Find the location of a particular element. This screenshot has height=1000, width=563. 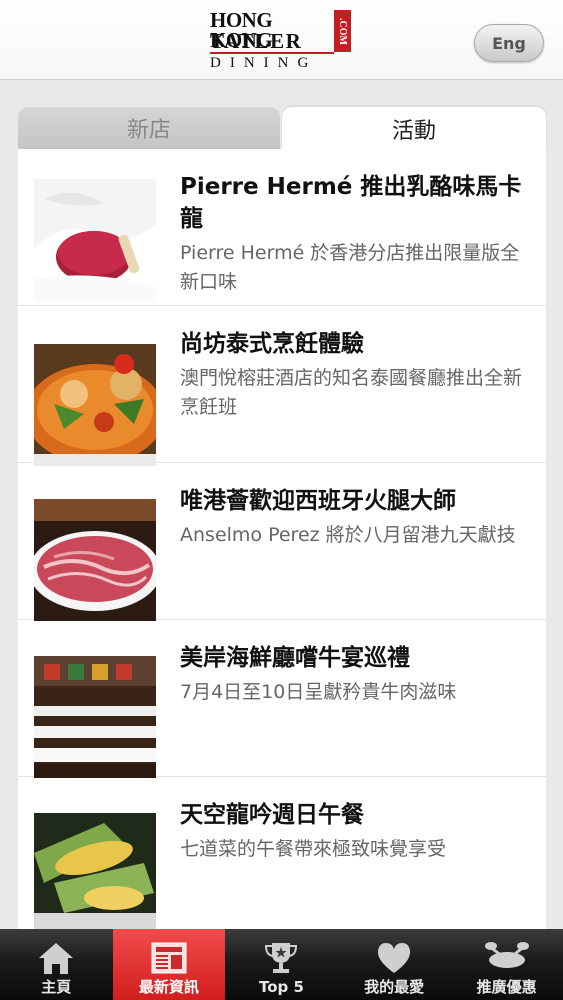

list-item: 唯港薈歡迎西班牙火腿大師 Anselmo Perez 將於八月留港九天獻技 is located at coordinates (282, 542).